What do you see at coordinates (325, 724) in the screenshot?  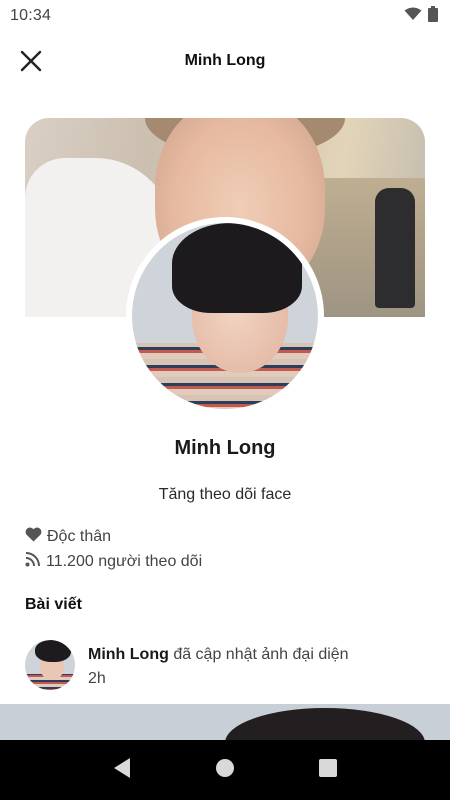 I see `post-image-hair` at bounding box center [325, 724].